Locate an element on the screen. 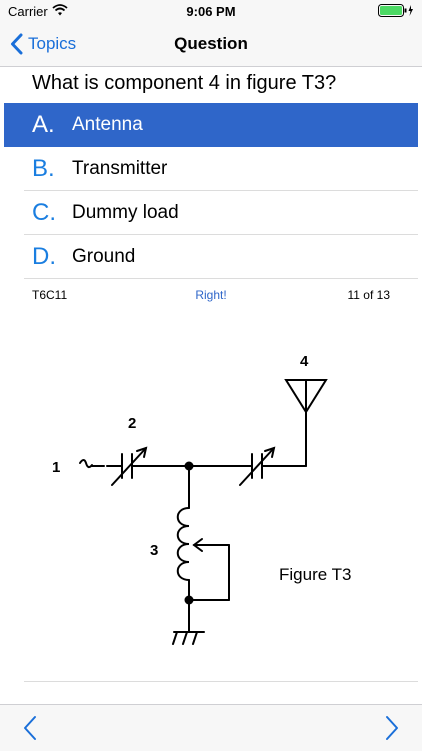 The width and height of the screenshot is (422, 751). chevron-left-icon is located at coordinates (30, 728).